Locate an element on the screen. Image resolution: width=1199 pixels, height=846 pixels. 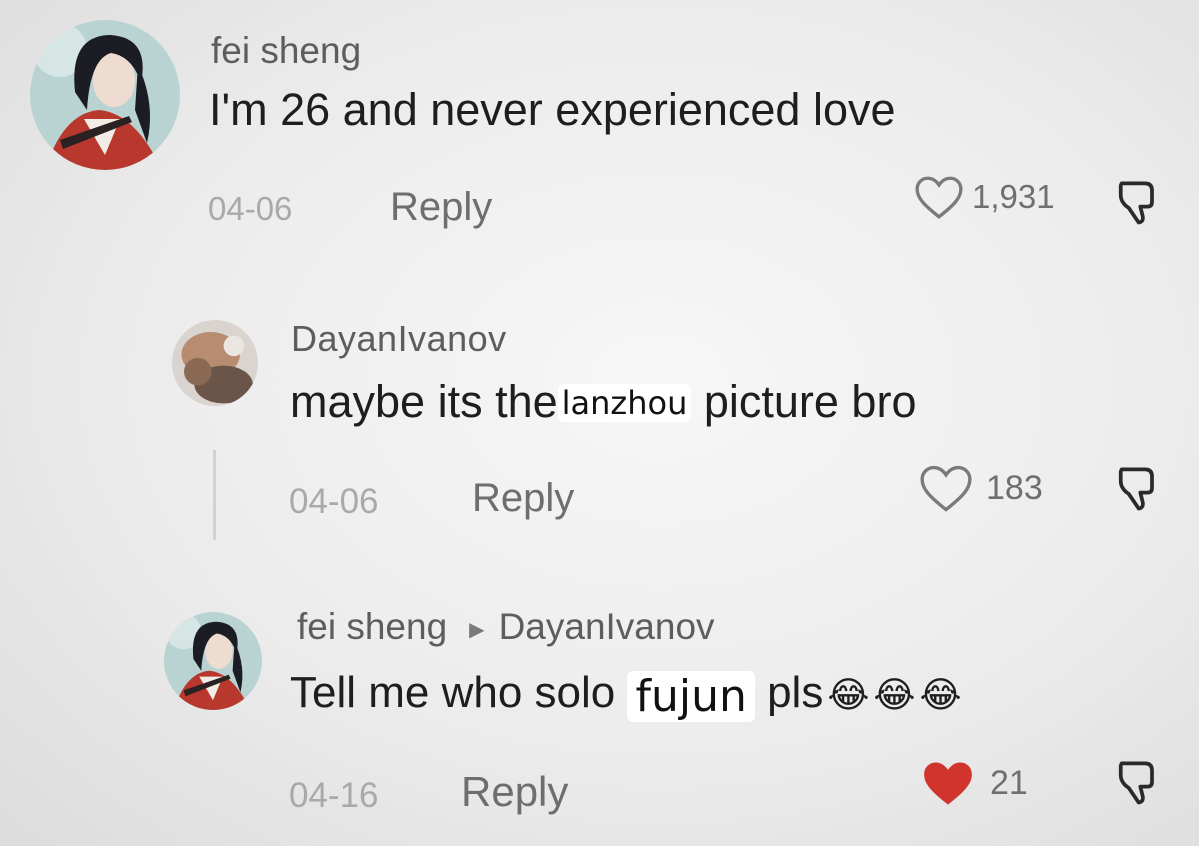
reply-arrow-icon: ▶ is located at coordinates (477, 629).